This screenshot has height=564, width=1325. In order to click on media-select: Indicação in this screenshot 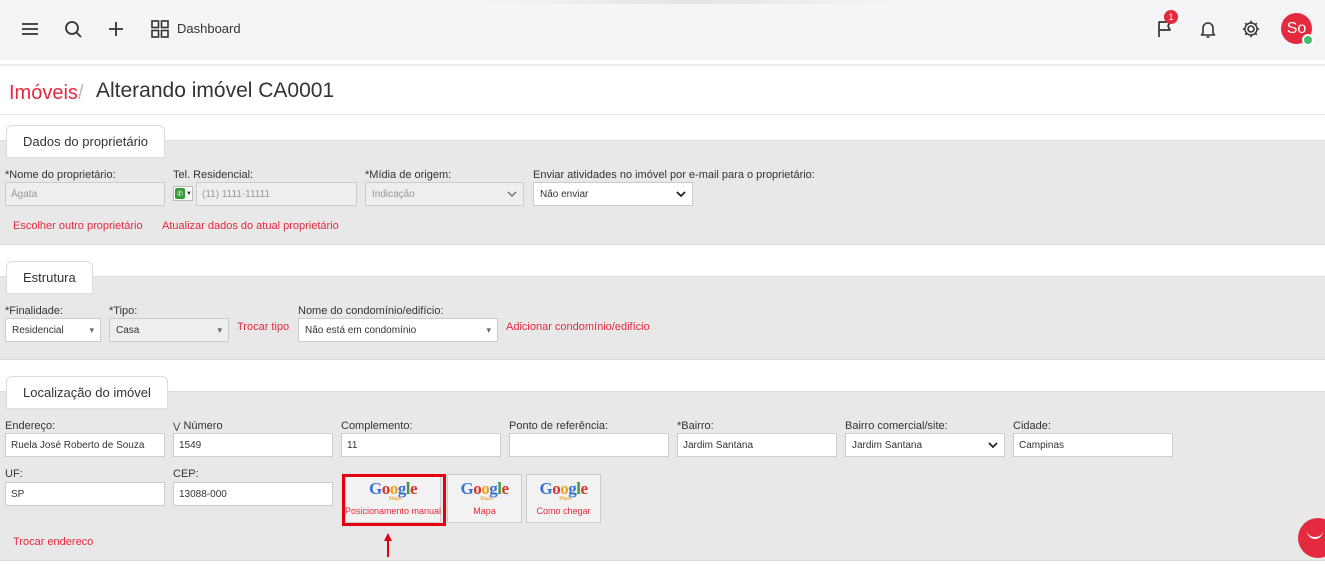, I will do `click(444, 194)`.